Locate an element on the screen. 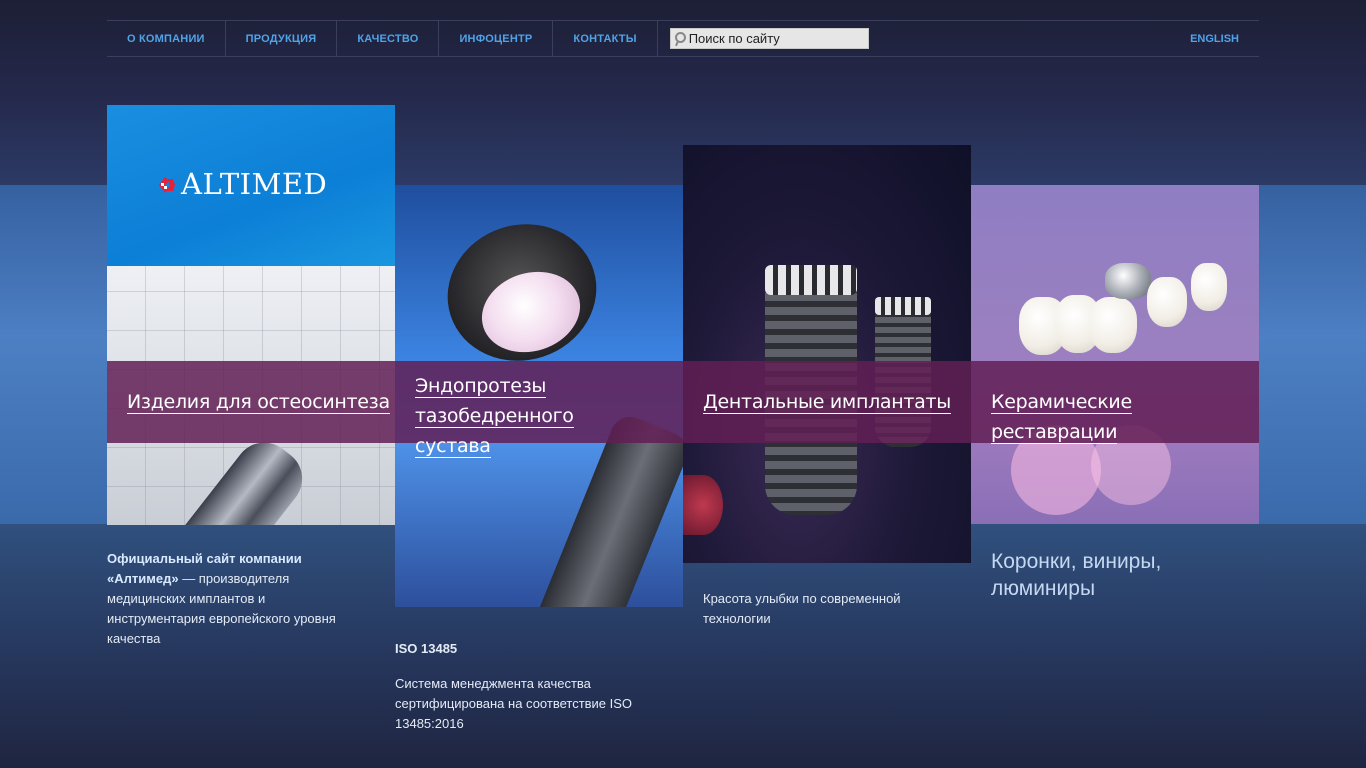 The height and width of the screenshot is (768, 1366). ceramic-description: Коронки, виниры, люминиры is located at coordinates (1111, 575).